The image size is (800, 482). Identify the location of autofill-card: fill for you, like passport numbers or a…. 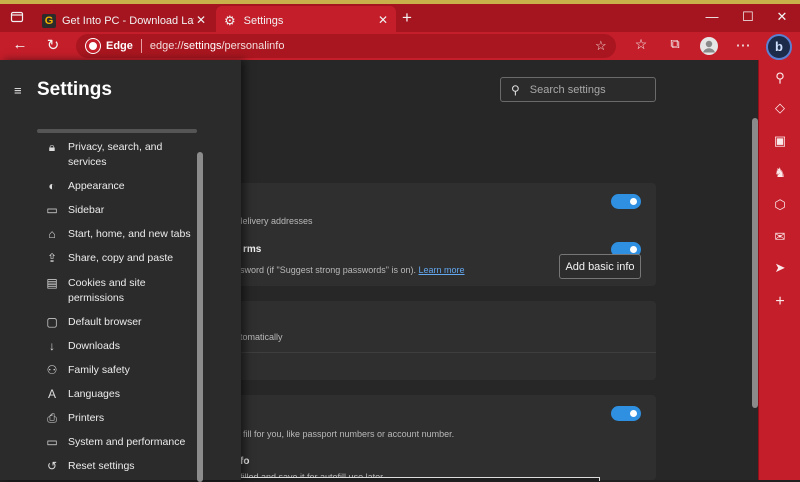
(428, 438).